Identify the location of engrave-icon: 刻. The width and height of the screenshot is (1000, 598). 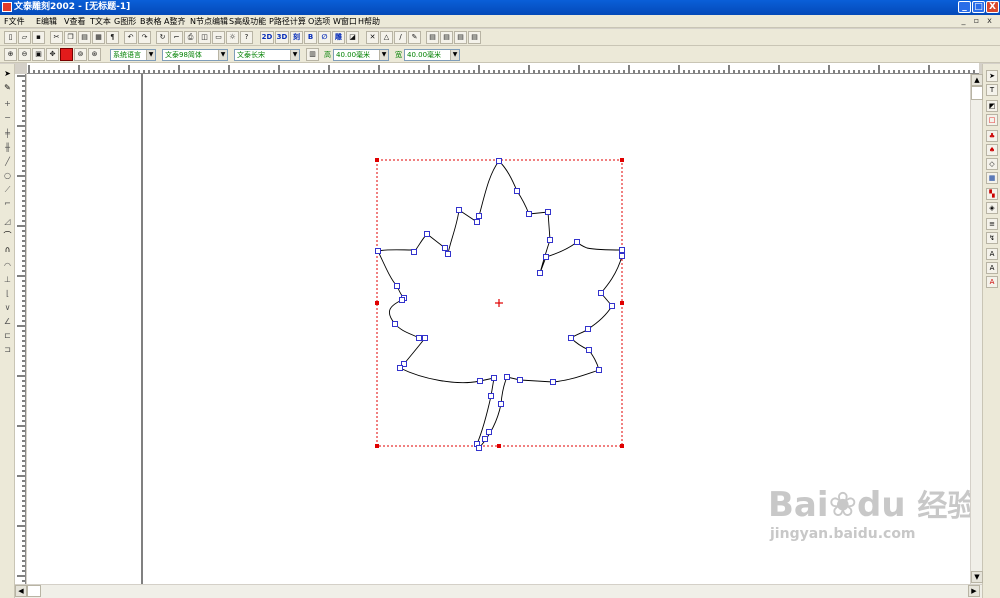
(296, 37).